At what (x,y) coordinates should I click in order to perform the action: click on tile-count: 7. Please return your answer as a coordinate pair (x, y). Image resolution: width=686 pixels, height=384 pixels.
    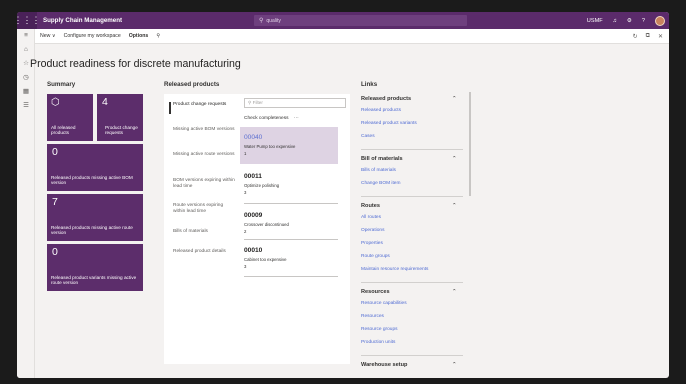
    Looking at the image, I should click on (55, 202).